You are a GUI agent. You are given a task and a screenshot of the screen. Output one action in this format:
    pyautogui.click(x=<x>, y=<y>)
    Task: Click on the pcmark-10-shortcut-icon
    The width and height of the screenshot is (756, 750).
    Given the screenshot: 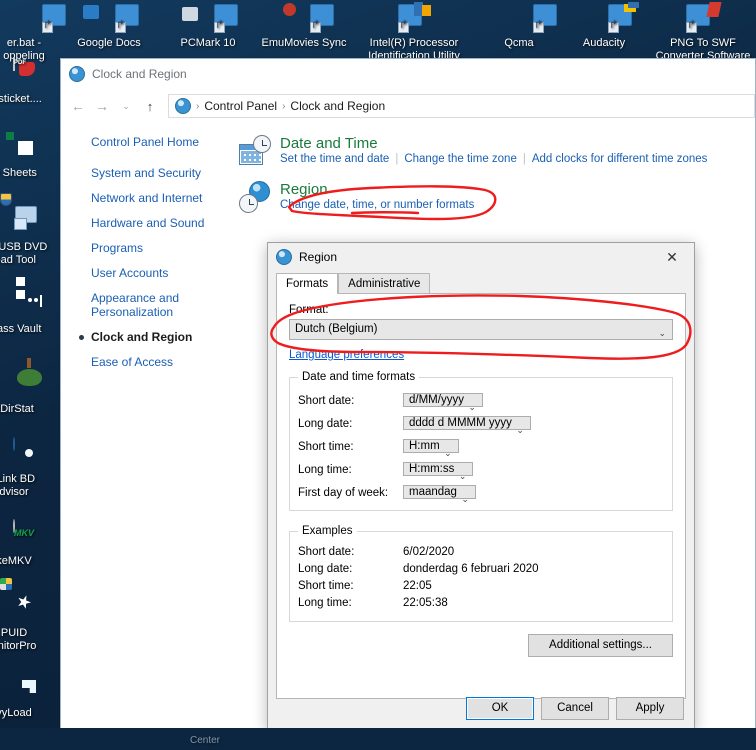 What is the action you would take?
    pyautogui.click(x=210, y=18)
    